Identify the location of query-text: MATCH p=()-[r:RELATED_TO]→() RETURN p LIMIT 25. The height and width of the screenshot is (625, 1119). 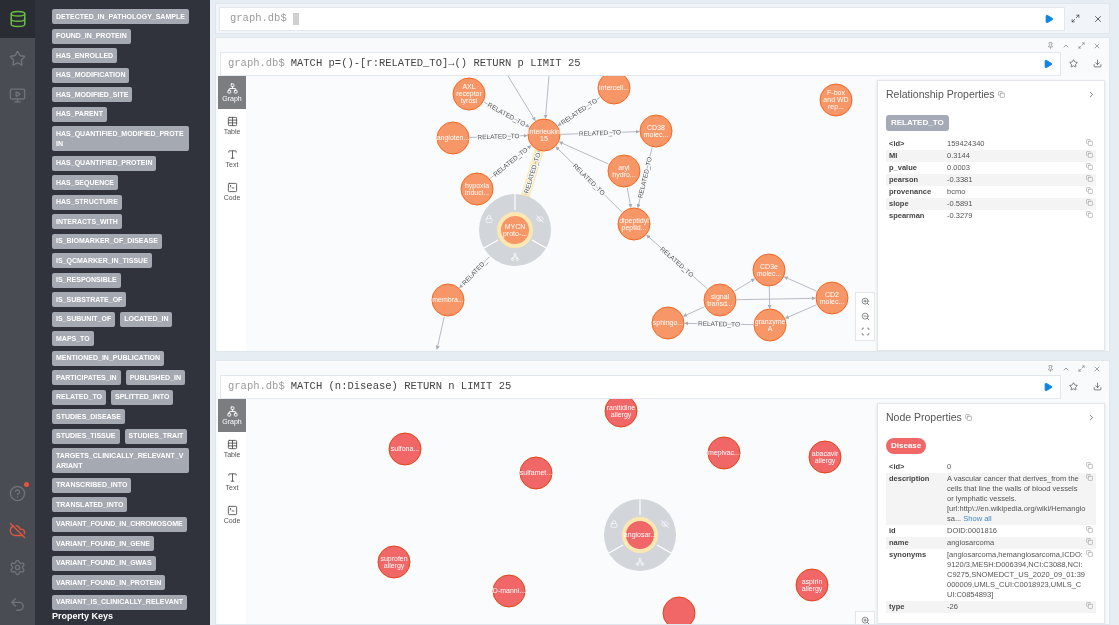
(435, 63).